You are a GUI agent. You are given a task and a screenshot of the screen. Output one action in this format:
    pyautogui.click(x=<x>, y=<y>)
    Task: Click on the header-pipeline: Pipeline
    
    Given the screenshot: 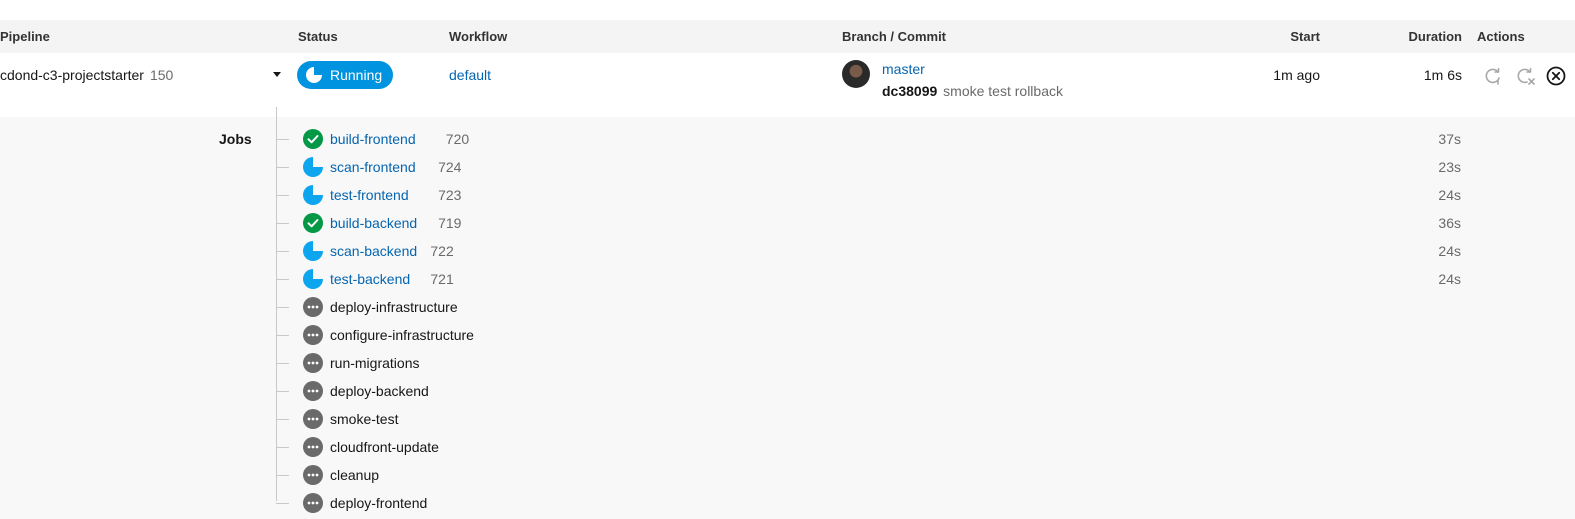 What is the action you would take?
    pyautogui.click(x=25, y=36)
    